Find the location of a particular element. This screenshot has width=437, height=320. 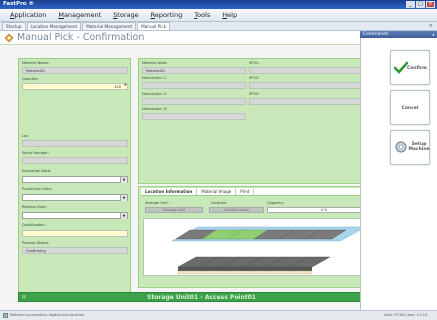

serial-number-field is located at coordinates (75, 160).